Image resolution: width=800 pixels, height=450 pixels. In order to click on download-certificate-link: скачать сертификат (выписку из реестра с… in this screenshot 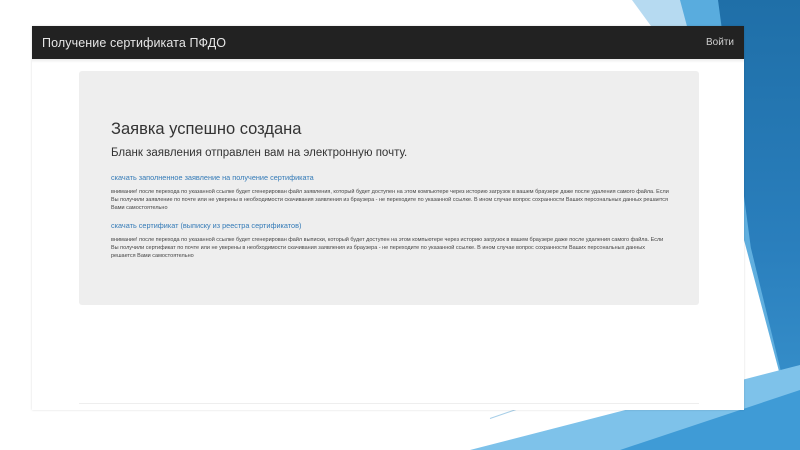, I will do `click(389, 225)`.